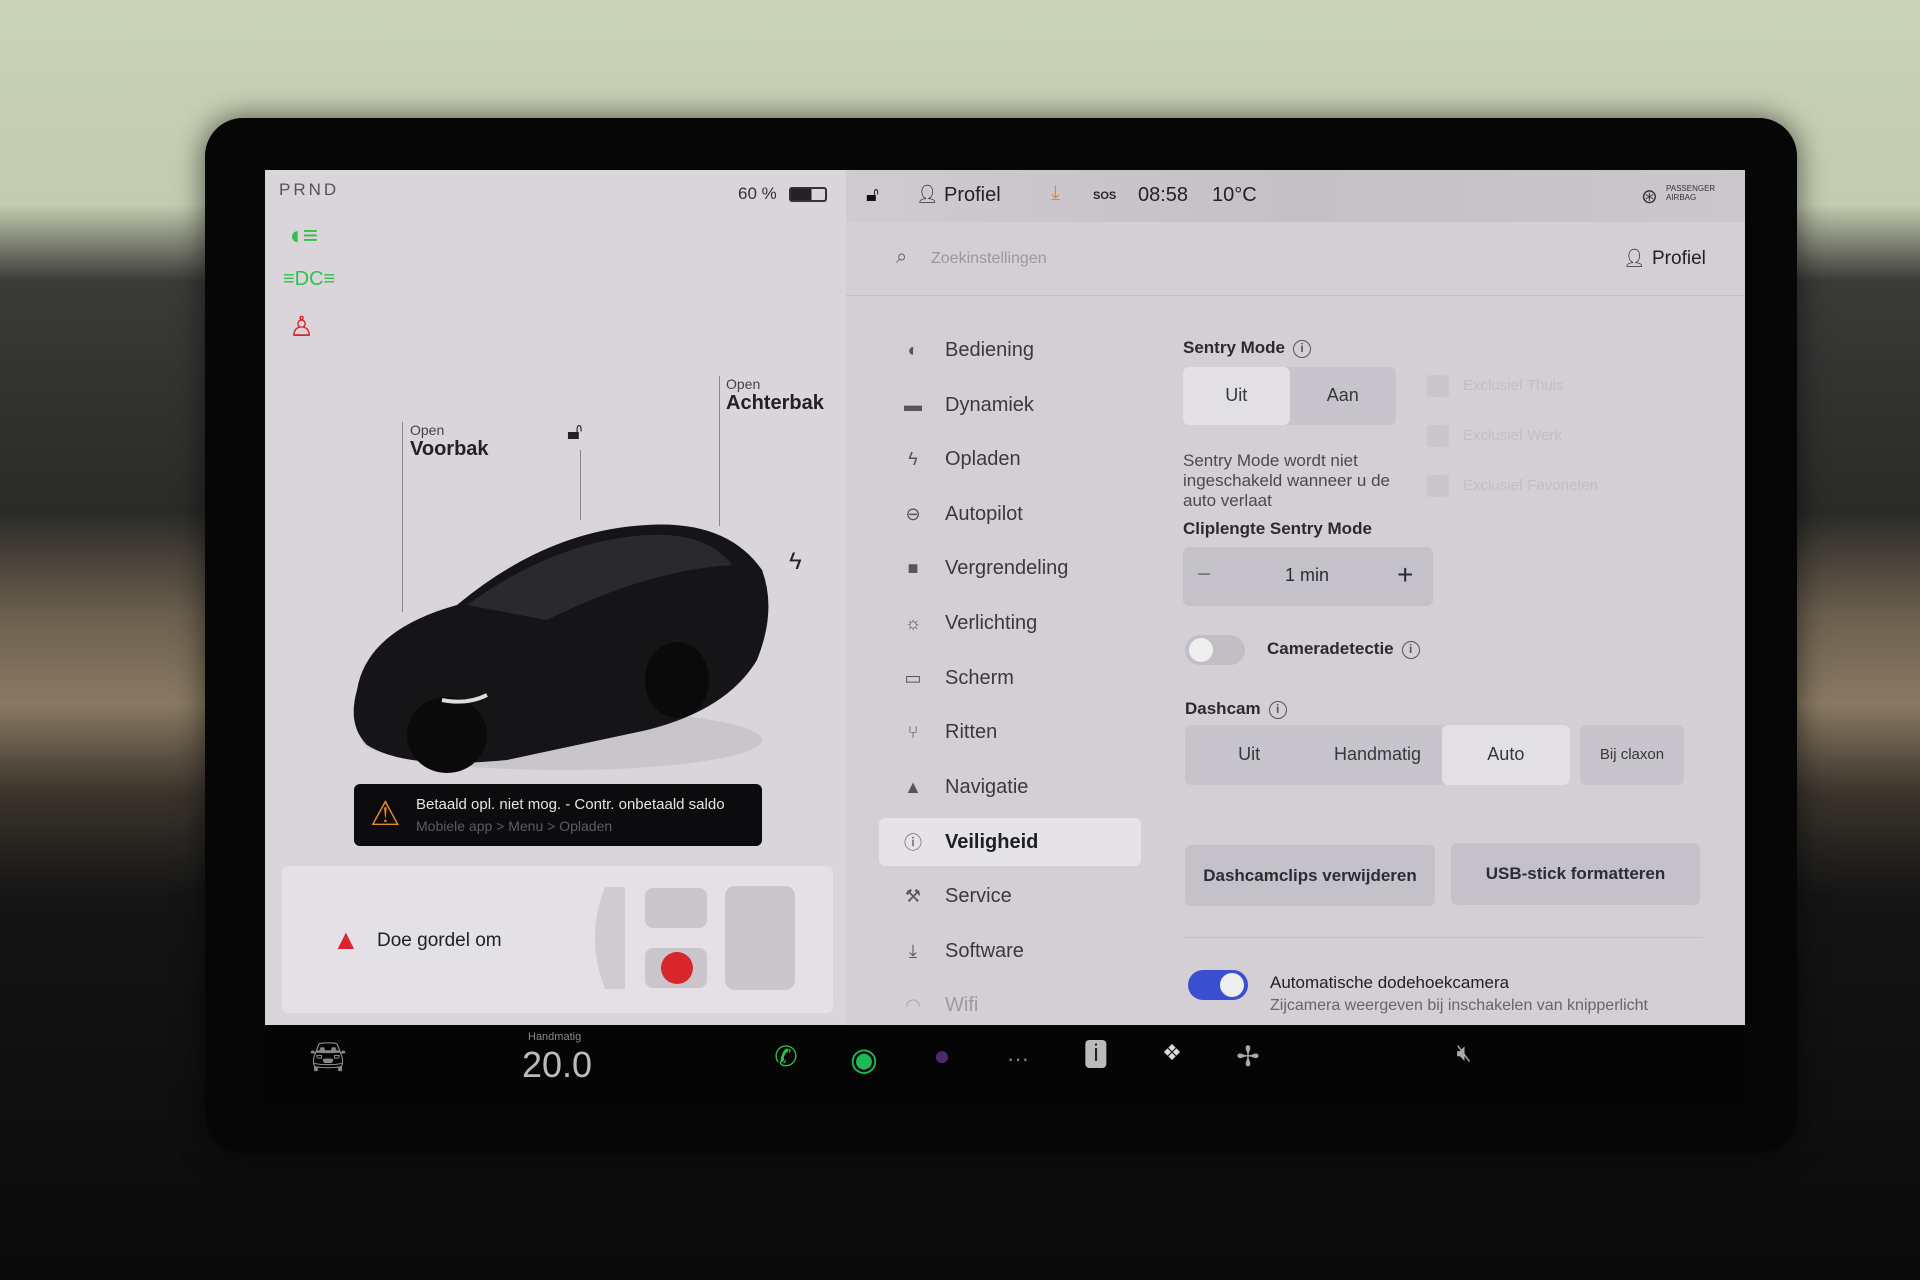 This screenshot has height=1280, width=1920. Describe the element at coordinates (795, 562) in the screenshot. I see `charge-port-icon: ϟ` at that location.